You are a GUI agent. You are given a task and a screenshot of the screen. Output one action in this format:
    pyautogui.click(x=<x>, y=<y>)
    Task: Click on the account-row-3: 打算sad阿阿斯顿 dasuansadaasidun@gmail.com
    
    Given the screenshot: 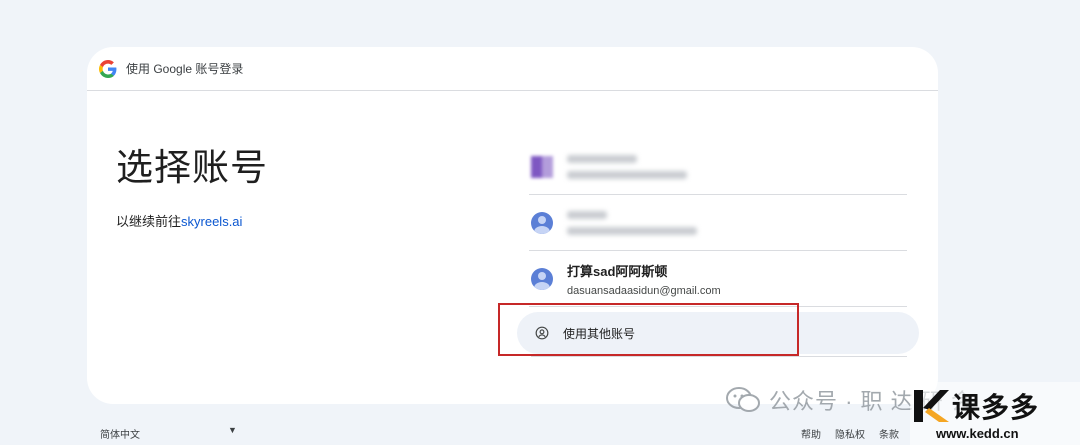 What is the action you would take?
    pyautogui.click(x=718, y=279)
    